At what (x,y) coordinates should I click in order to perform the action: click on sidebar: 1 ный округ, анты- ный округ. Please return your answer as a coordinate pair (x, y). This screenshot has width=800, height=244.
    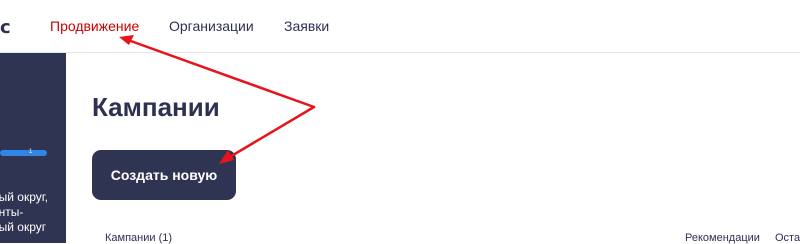
    Looking at the image, I should click on (33, 148).